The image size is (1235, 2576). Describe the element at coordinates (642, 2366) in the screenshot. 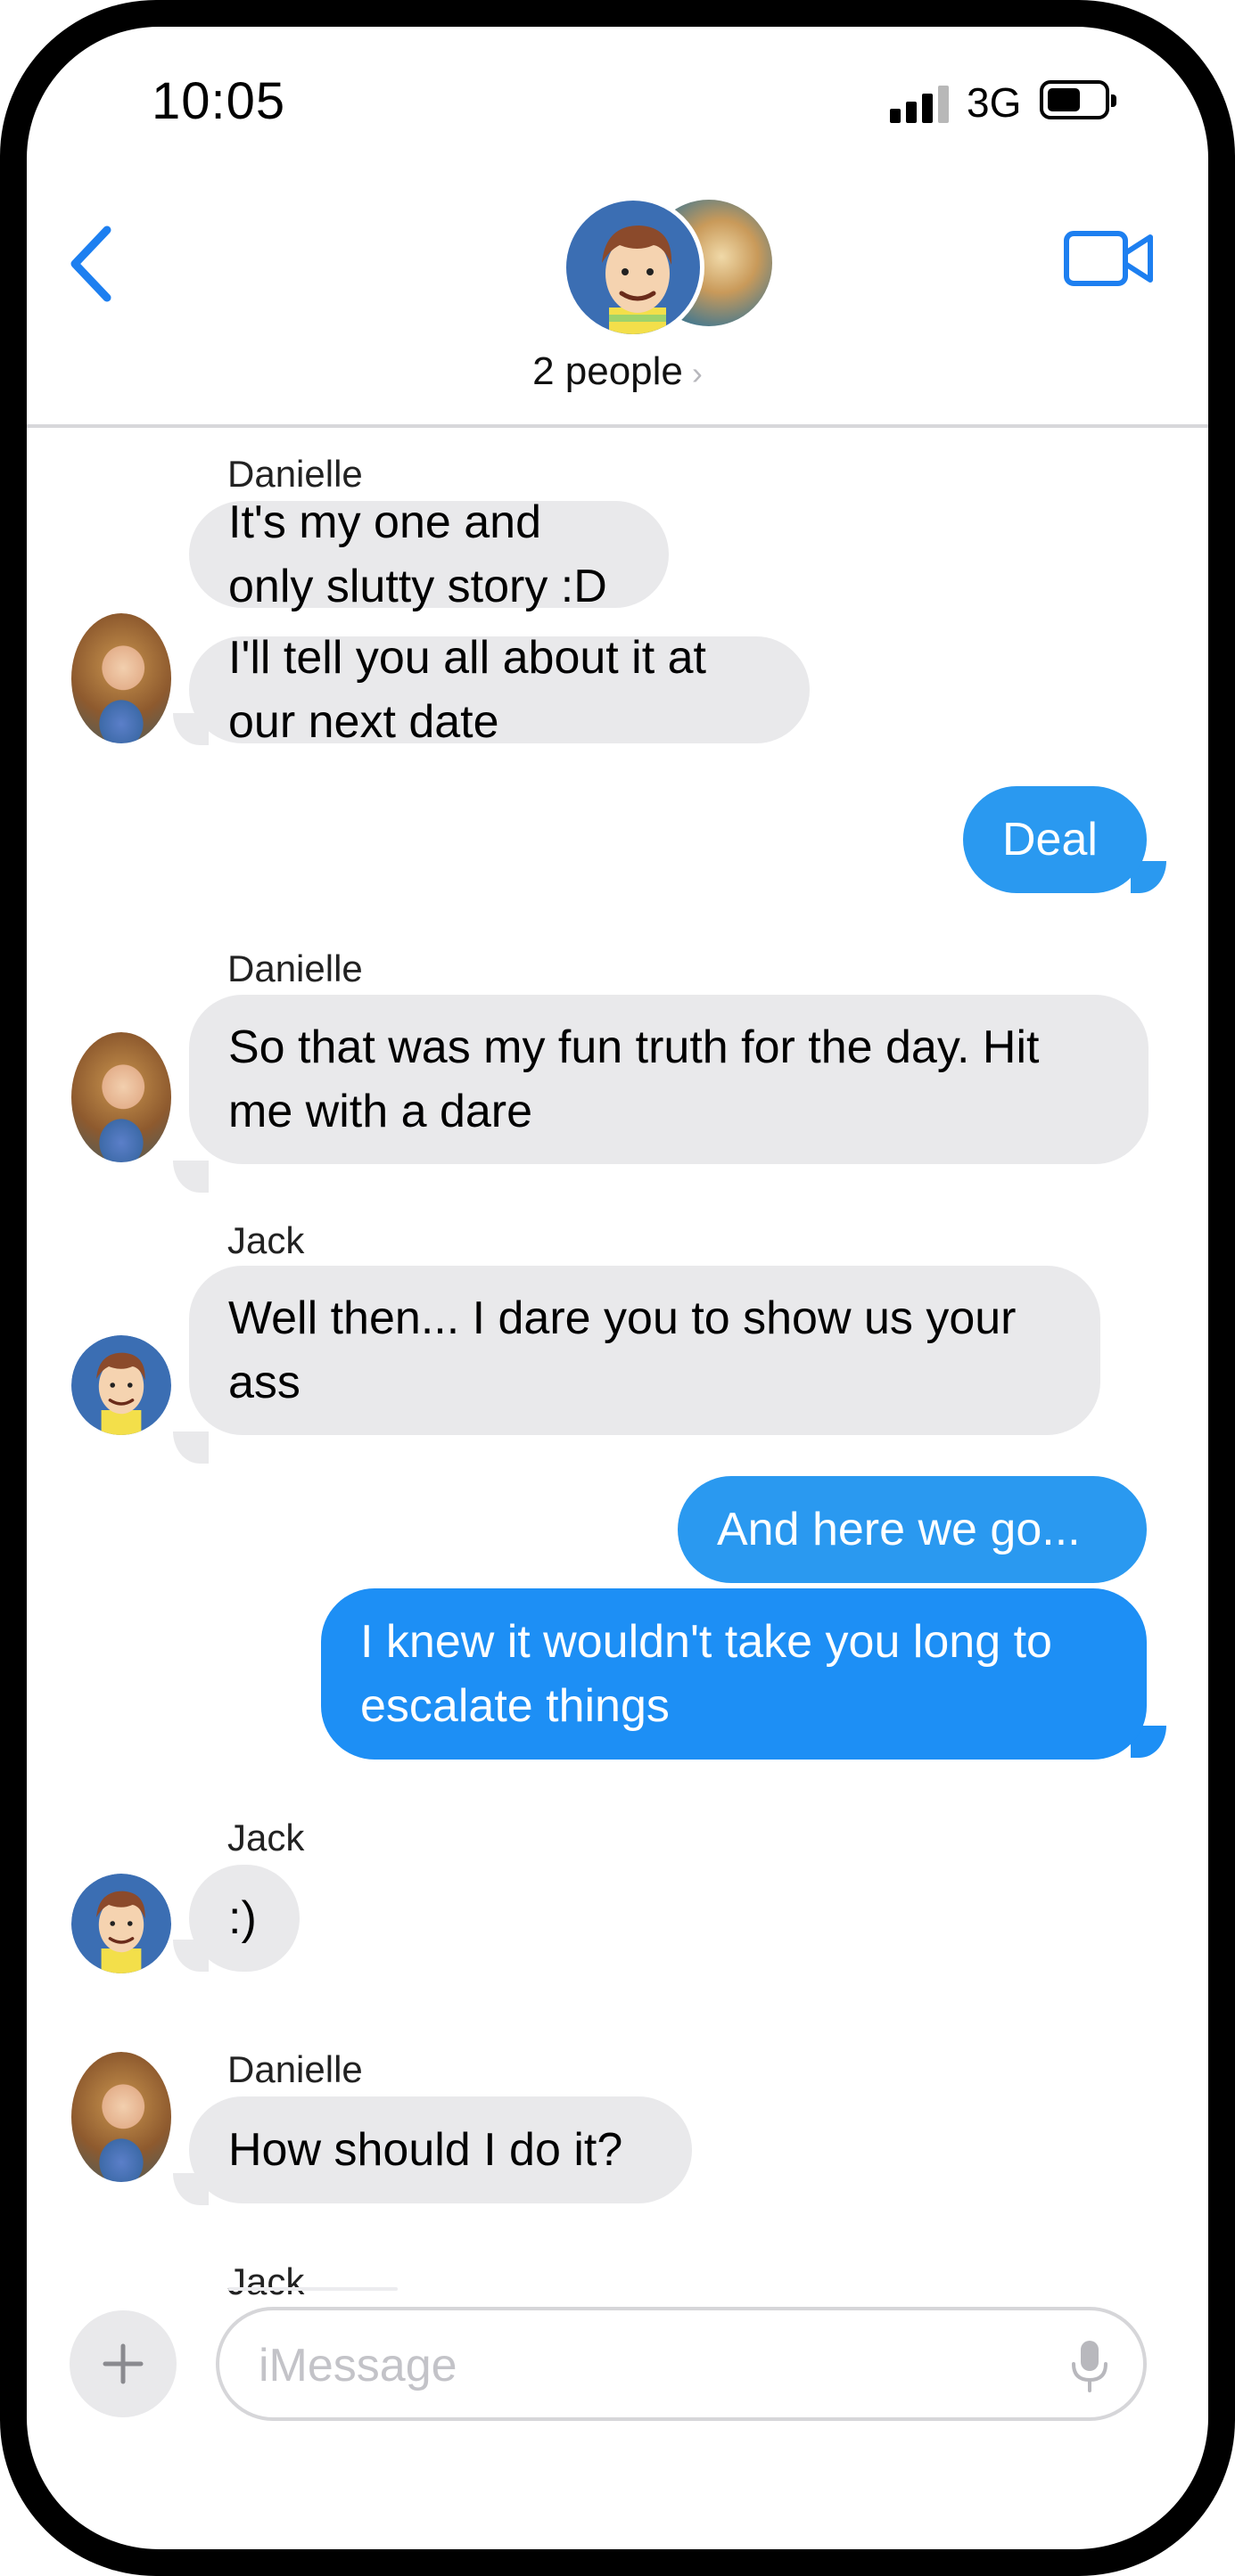

I see `message-input` at that location.